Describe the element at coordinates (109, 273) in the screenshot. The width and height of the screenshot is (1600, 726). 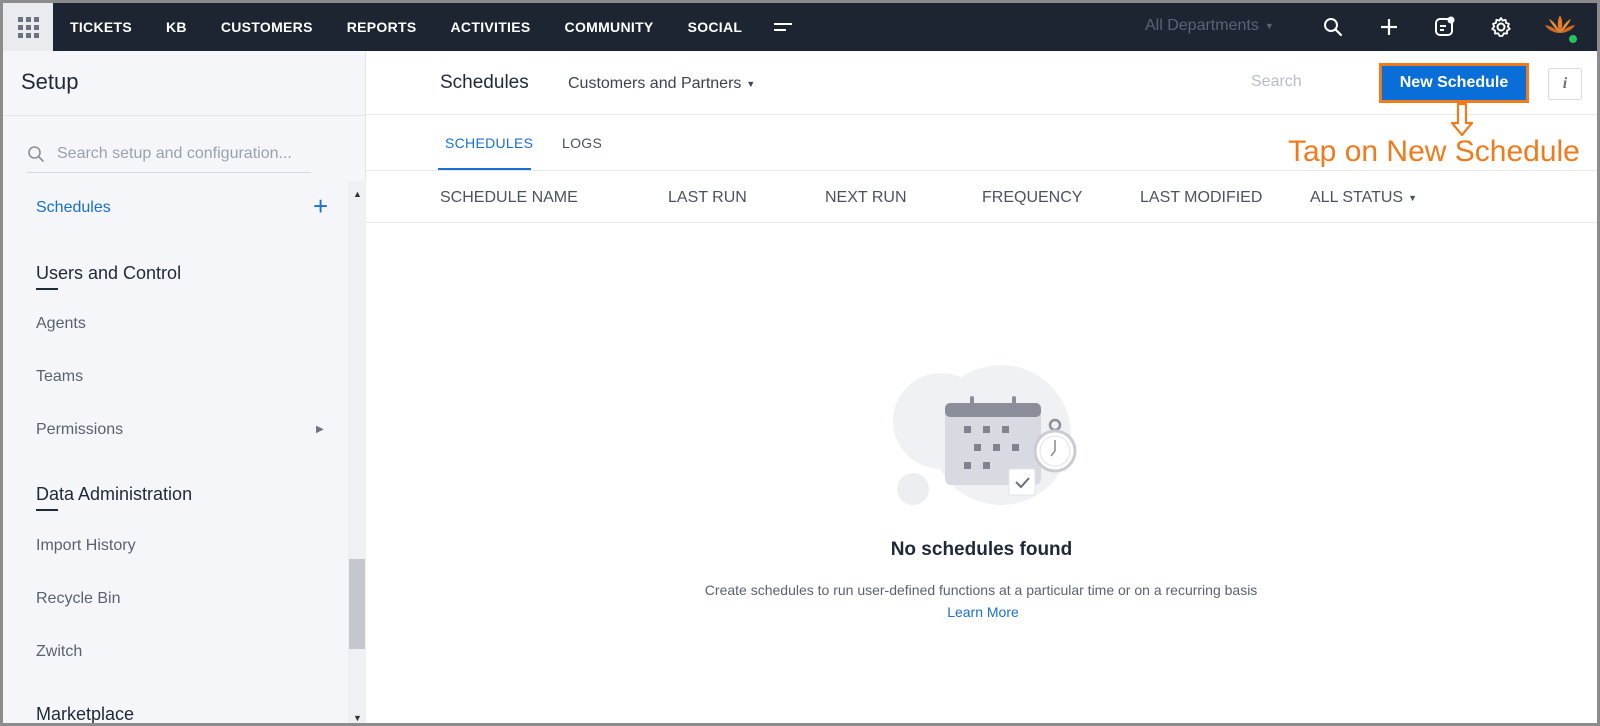
I see `section-heading-label: Users and Control` at that location.